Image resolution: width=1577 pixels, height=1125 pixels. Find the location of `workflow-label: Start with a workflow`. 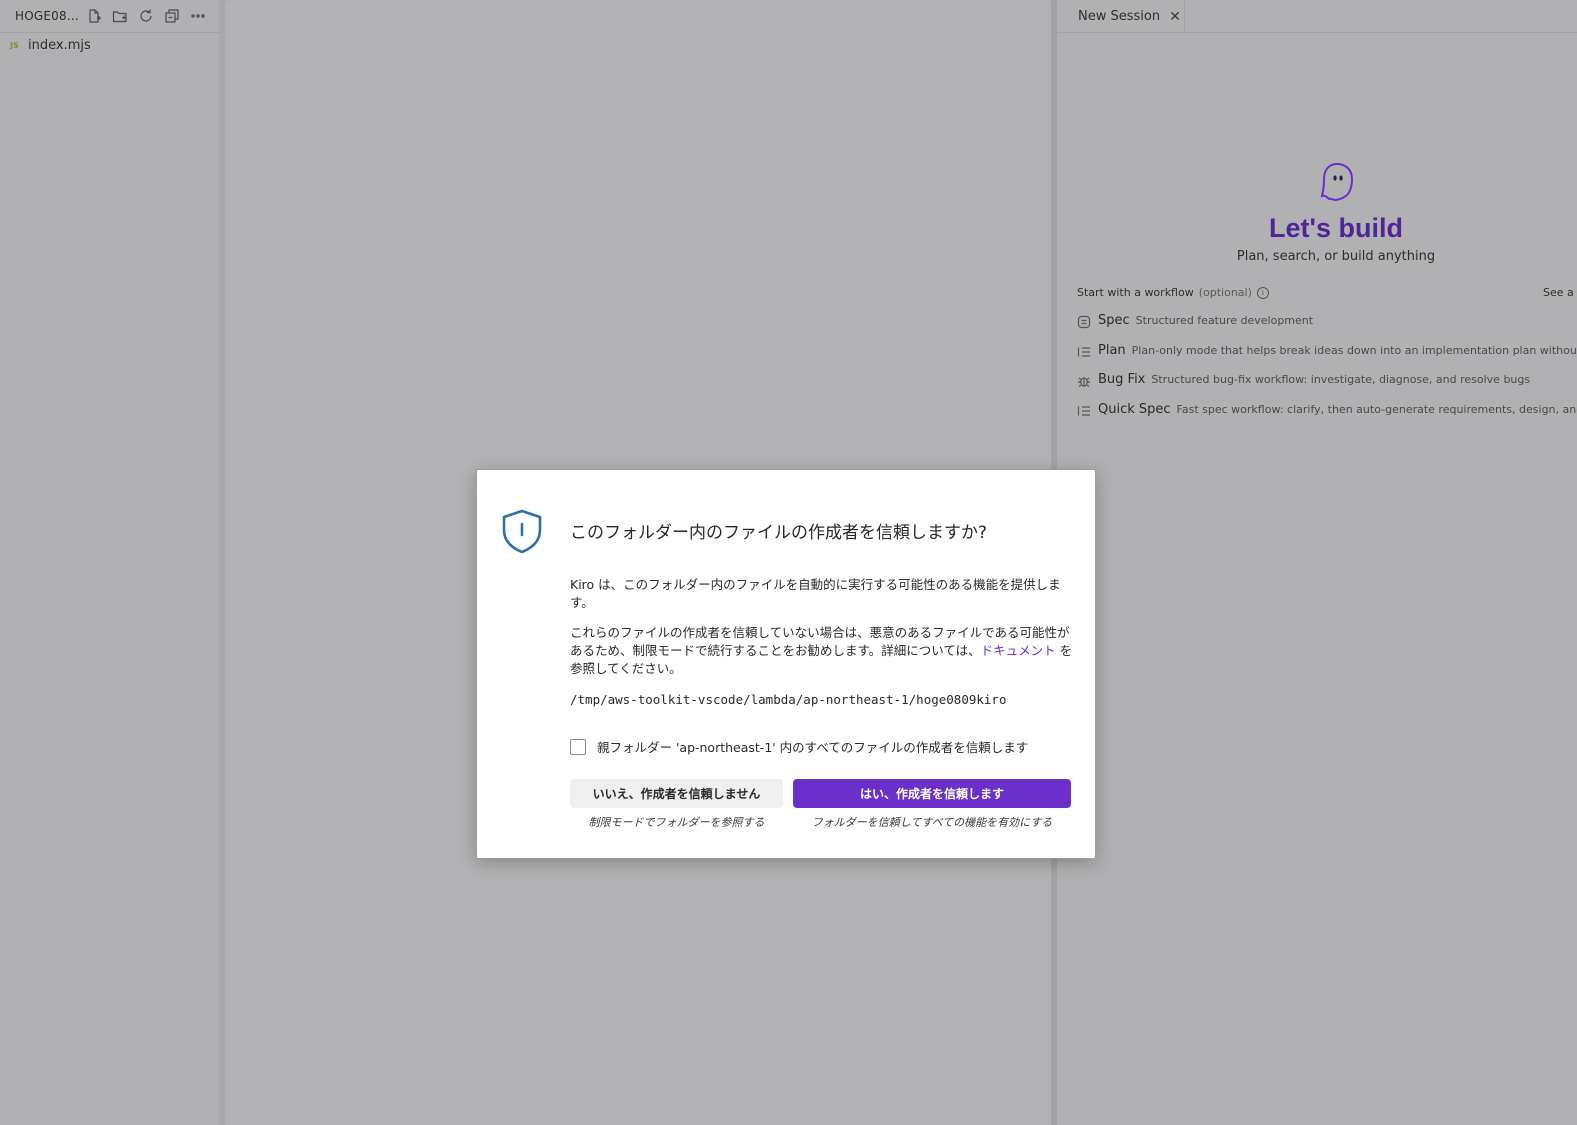

workflow-label: Start with a workflow is located at coordinates (1135, 292).